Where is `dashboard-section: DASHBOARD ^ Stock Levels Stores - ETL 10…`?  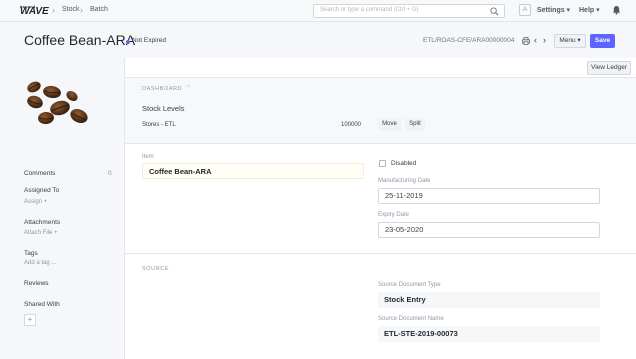 dashboard-section: DASHBOARD ^ Stock Levels Stores - ETL 10… is located at coordinates (380, 111).